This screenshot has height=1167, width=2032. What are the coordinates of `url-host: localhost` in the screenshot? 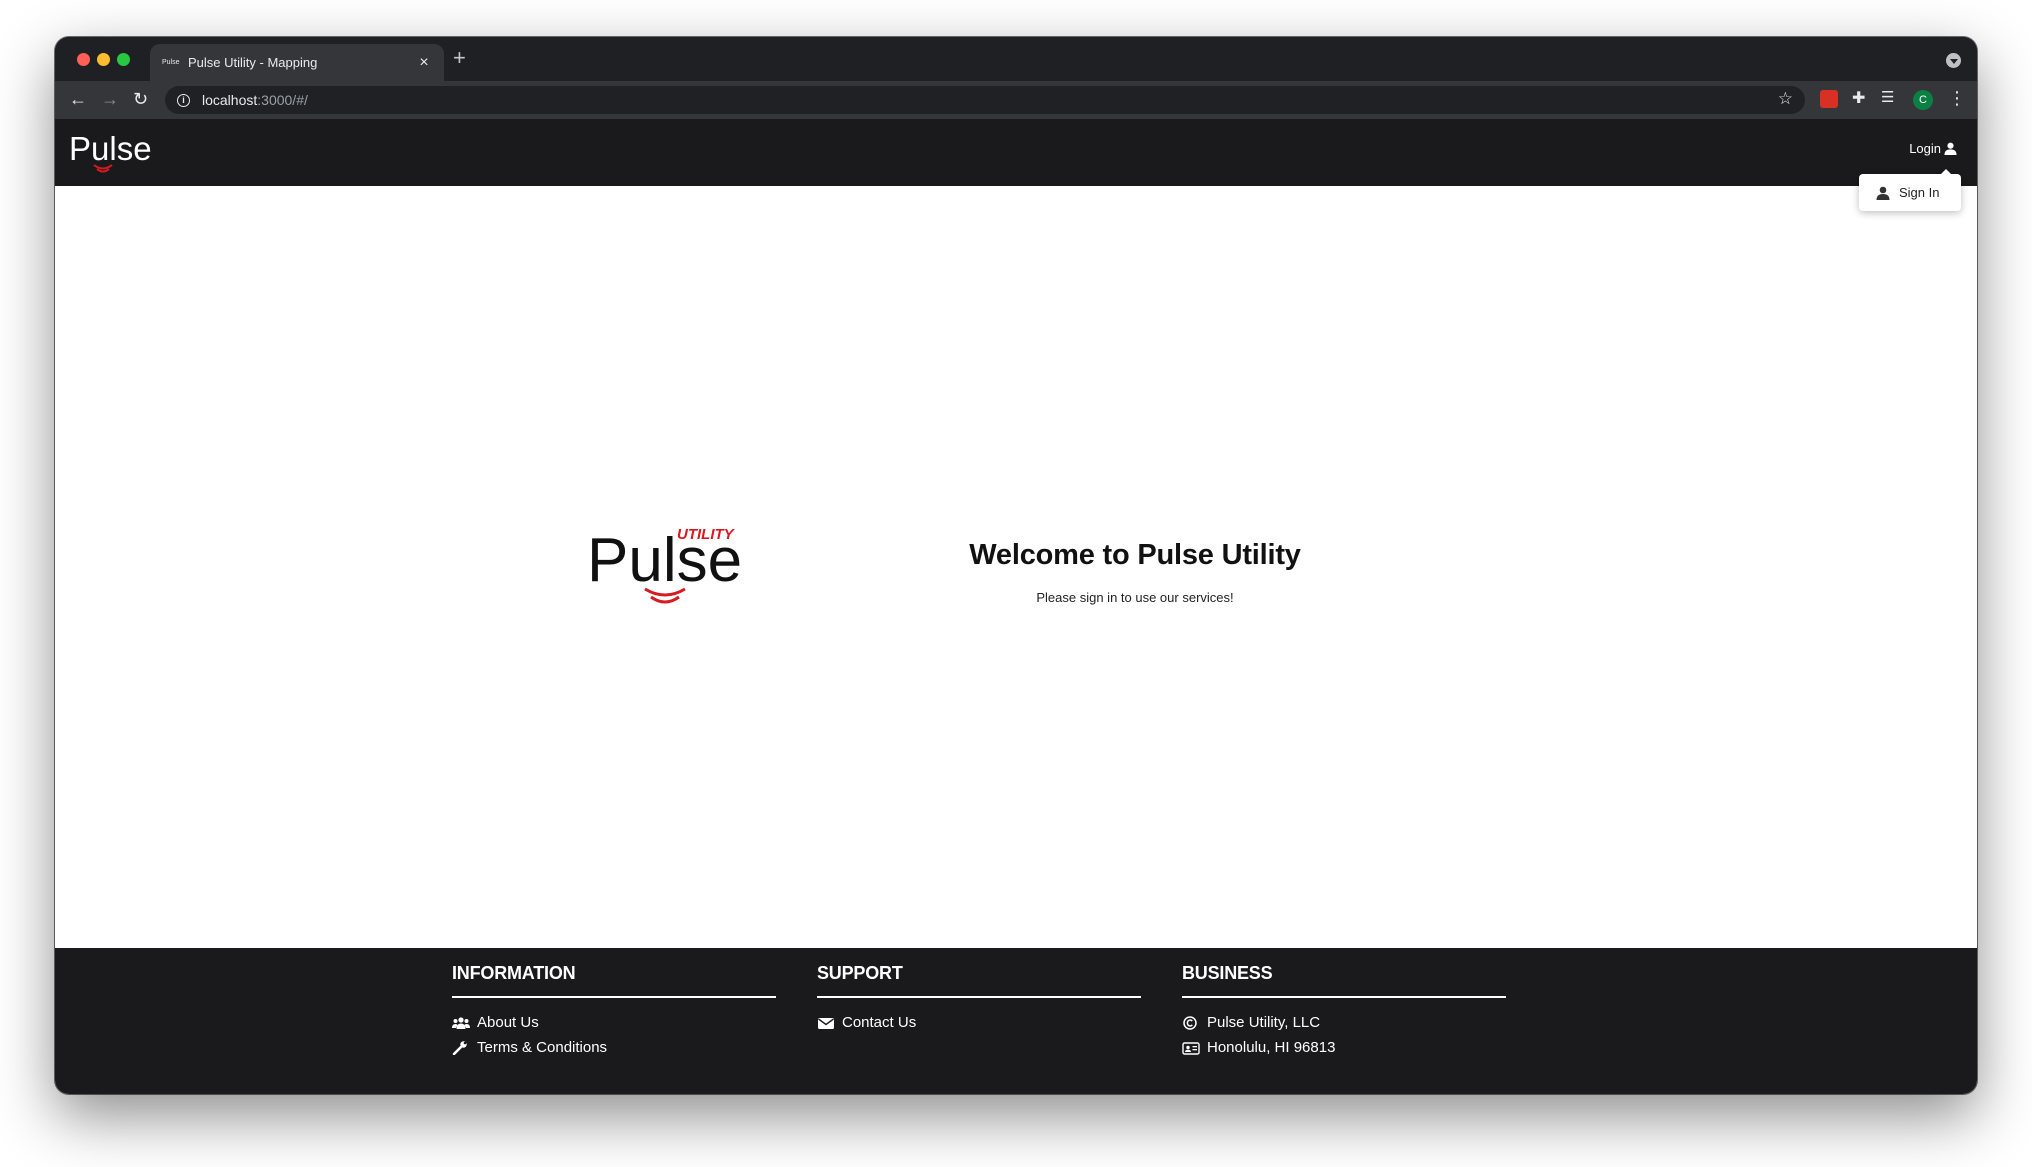 It's located at (230, 100).